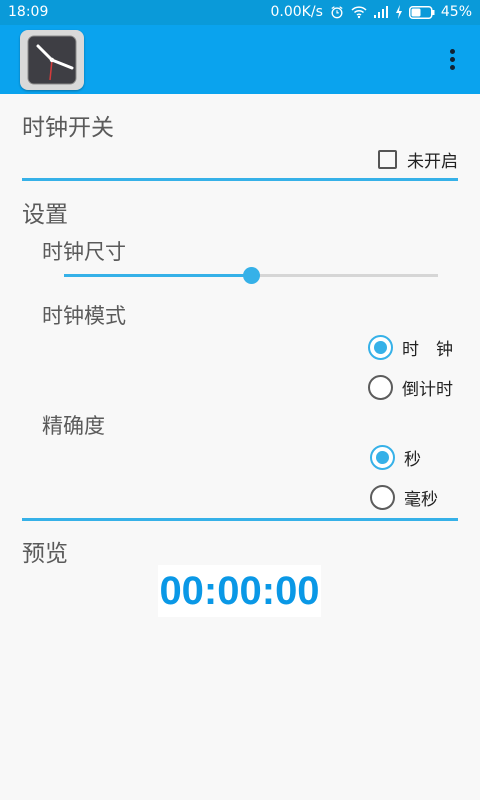  Describe the element at coordinates (296, 12) in the screenshot. I see `network-speed: 0.00K/s` at that location.